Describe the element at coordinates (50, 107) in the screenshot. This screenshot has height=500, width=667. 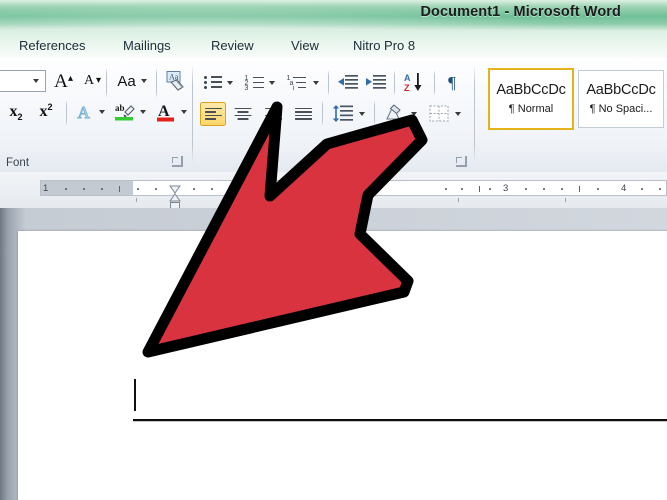
I see `superscript-digit: 2` at that location.